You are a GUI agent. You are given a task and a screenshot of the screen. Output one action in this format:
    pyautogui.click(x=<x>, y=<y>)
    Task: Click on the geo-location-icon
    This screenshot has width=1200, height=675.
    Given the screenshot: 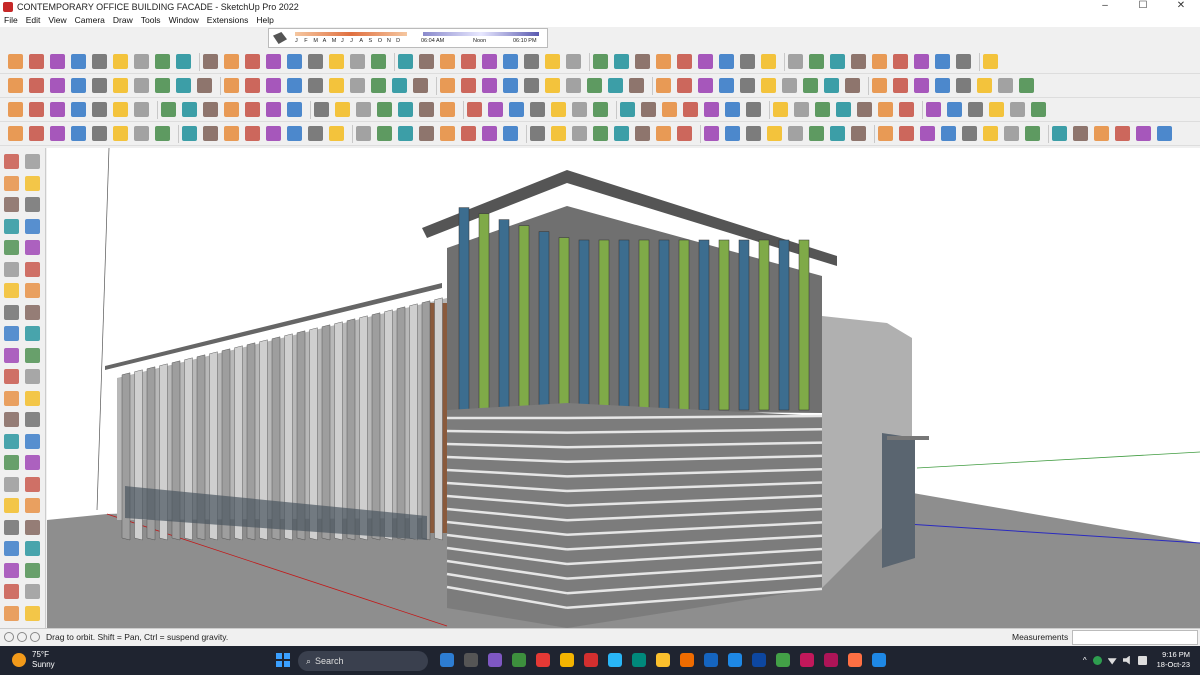 What is the action you would take?
    pyautogui.click(x=9, y=637)
    